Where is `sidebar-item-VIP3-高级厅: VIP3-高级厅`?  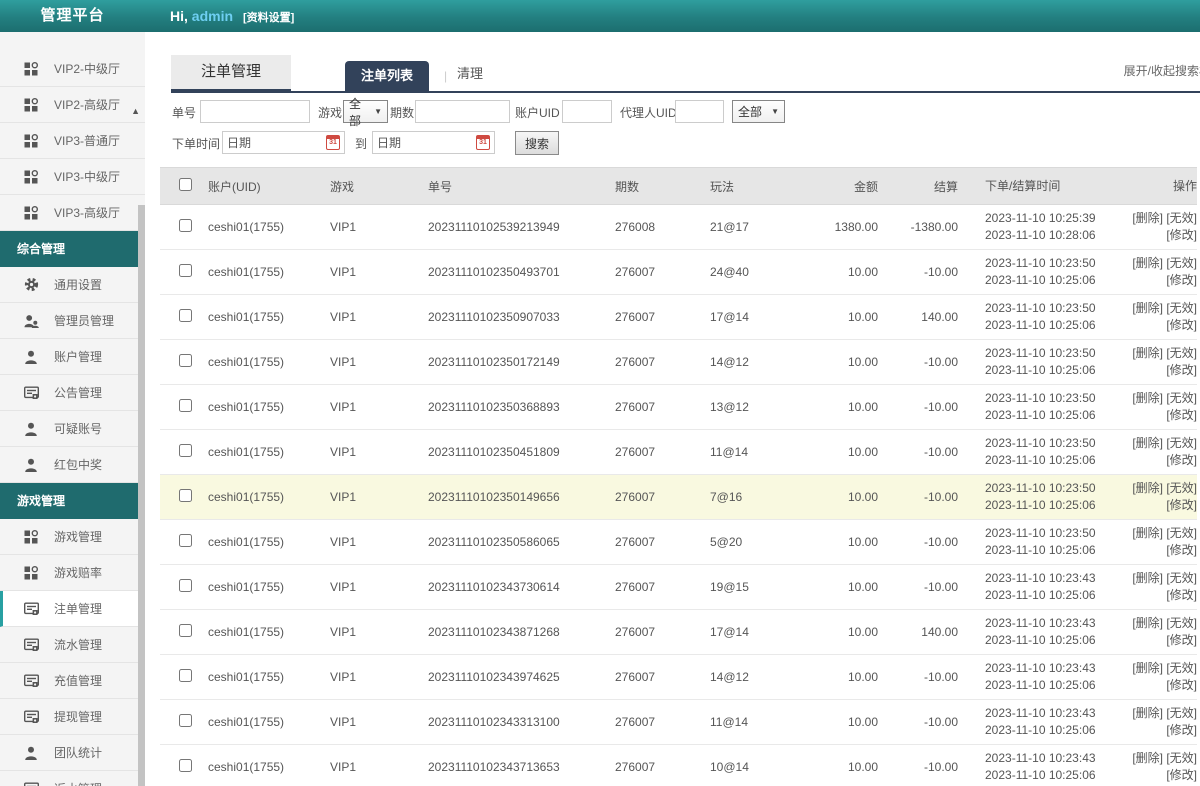 sidebar-item-VIP3-高级厅: VIP3-高级厅 is located at coordinates (72, 213).